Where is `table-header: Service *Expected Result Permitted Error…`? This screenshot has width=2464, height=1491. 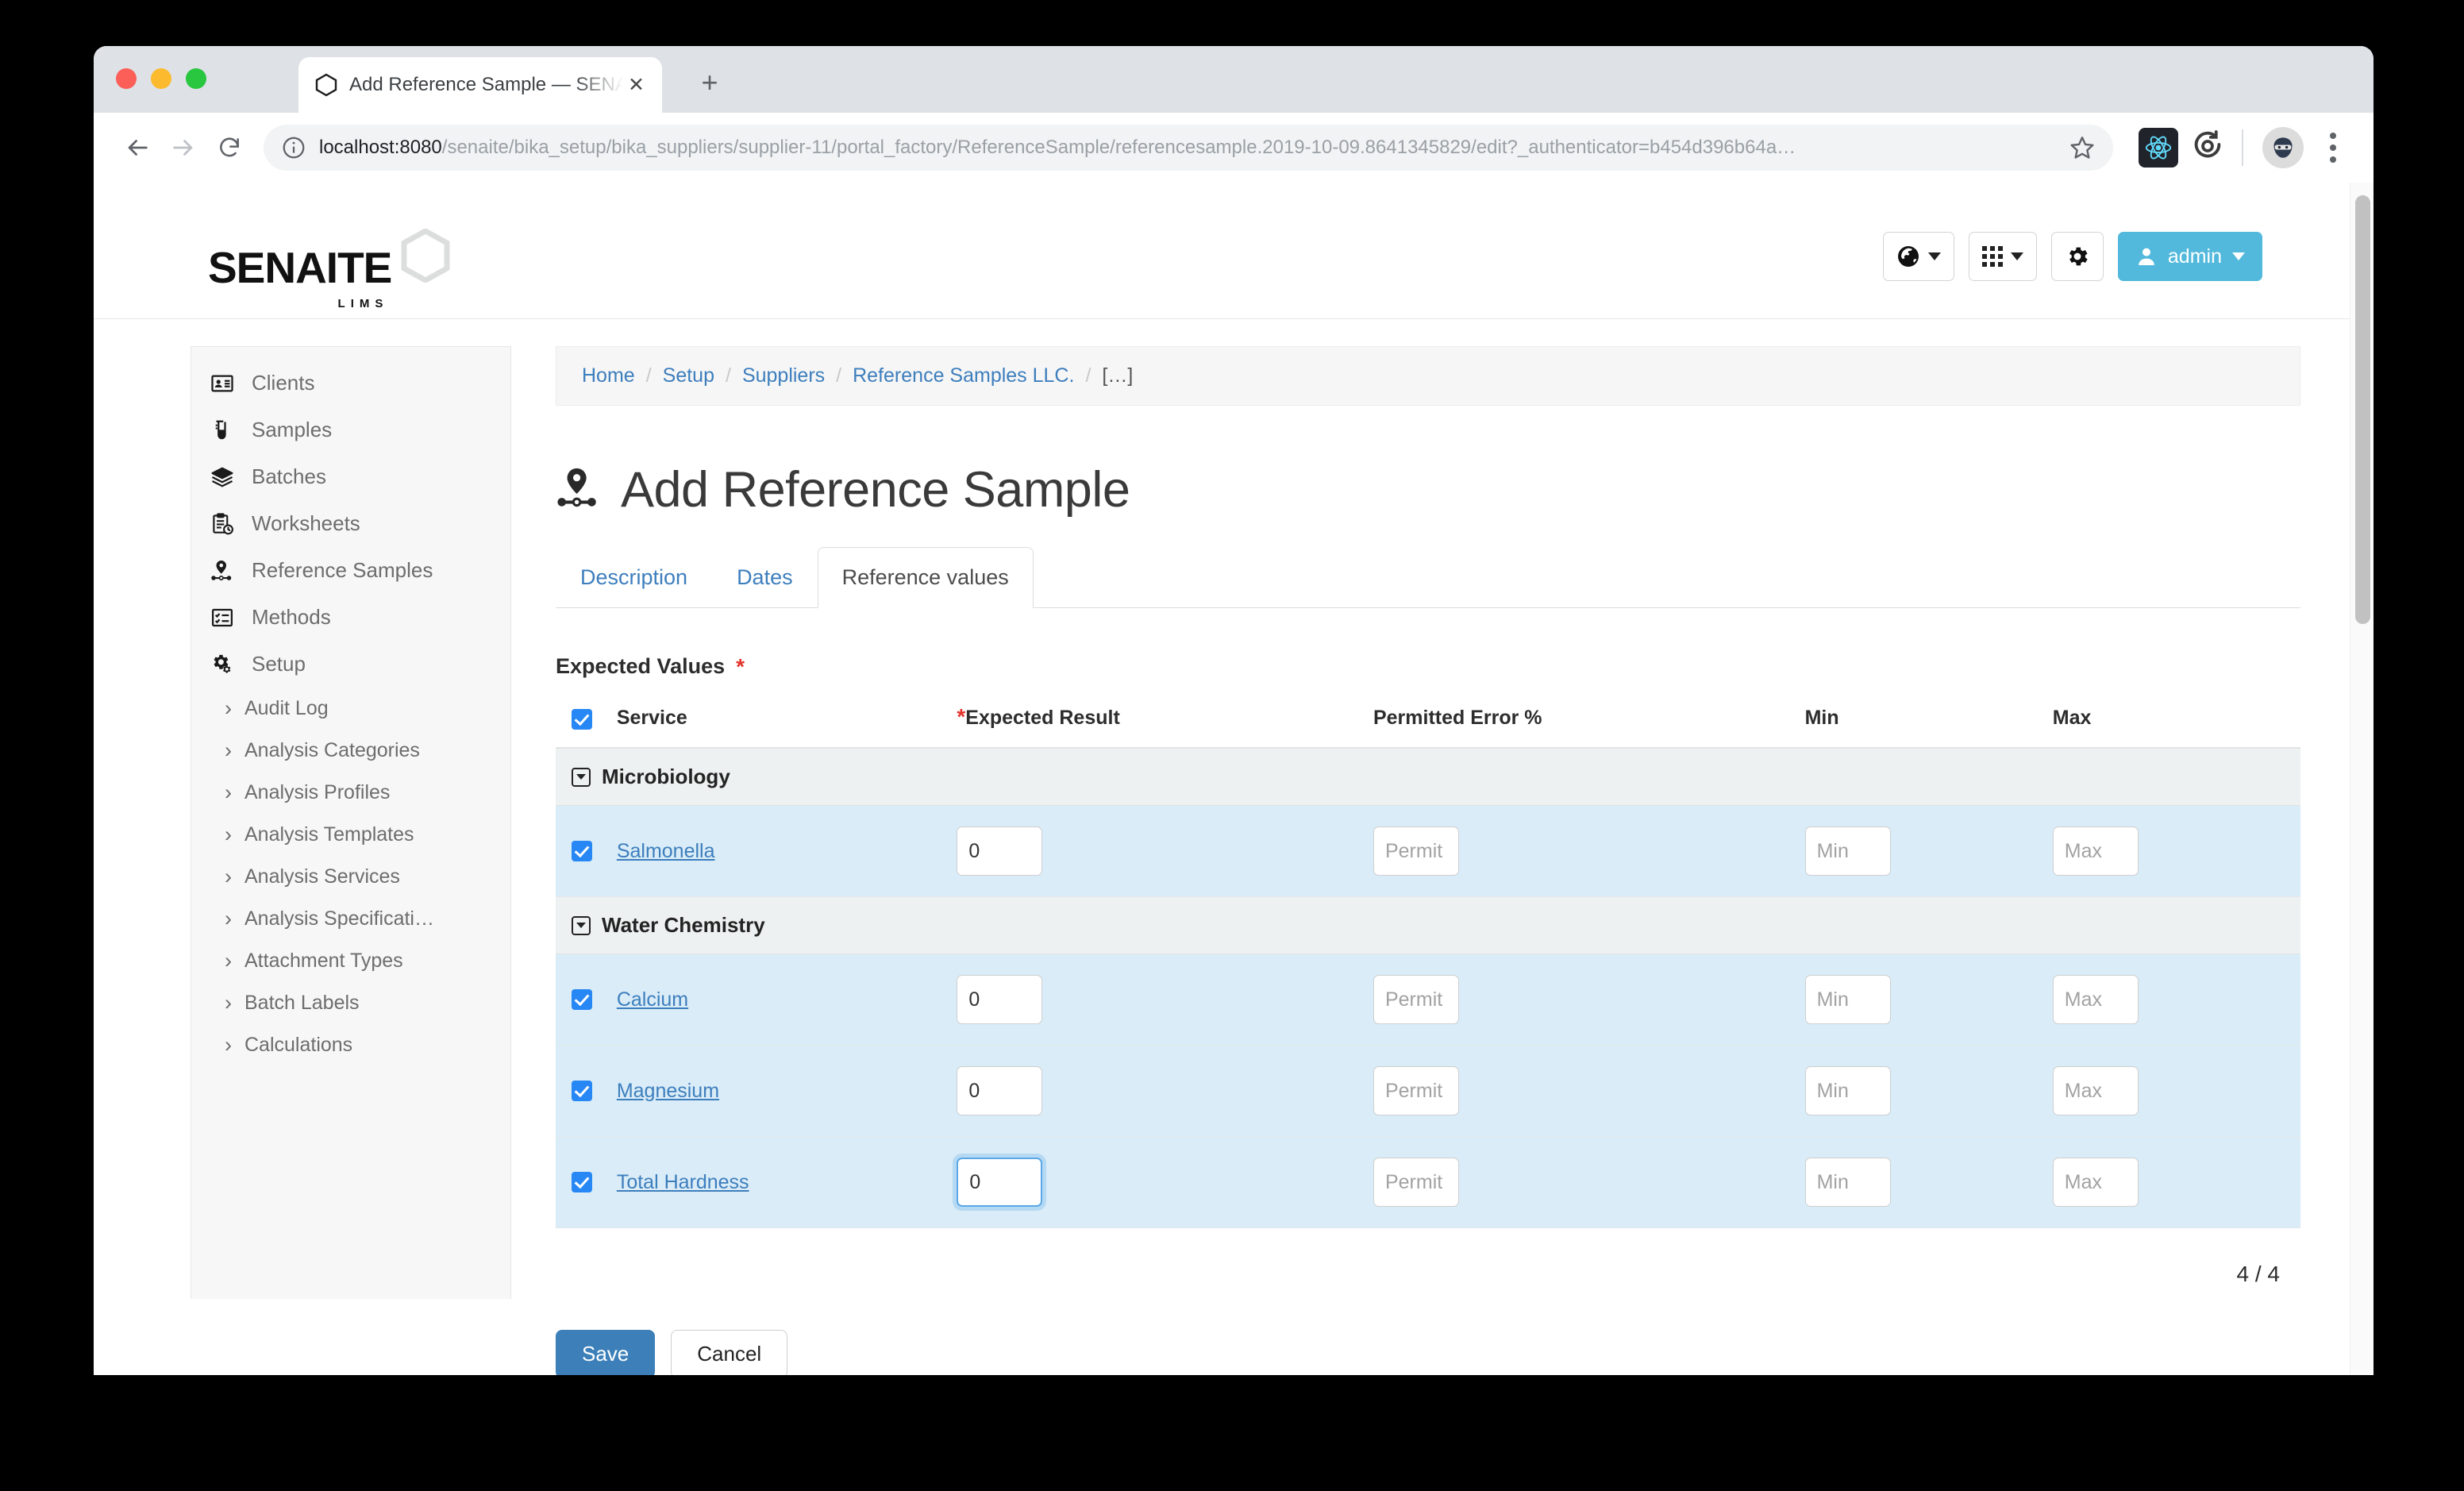
table-header: Service *Expected Result Permitted Error… is located at coordinates (1428, 728).